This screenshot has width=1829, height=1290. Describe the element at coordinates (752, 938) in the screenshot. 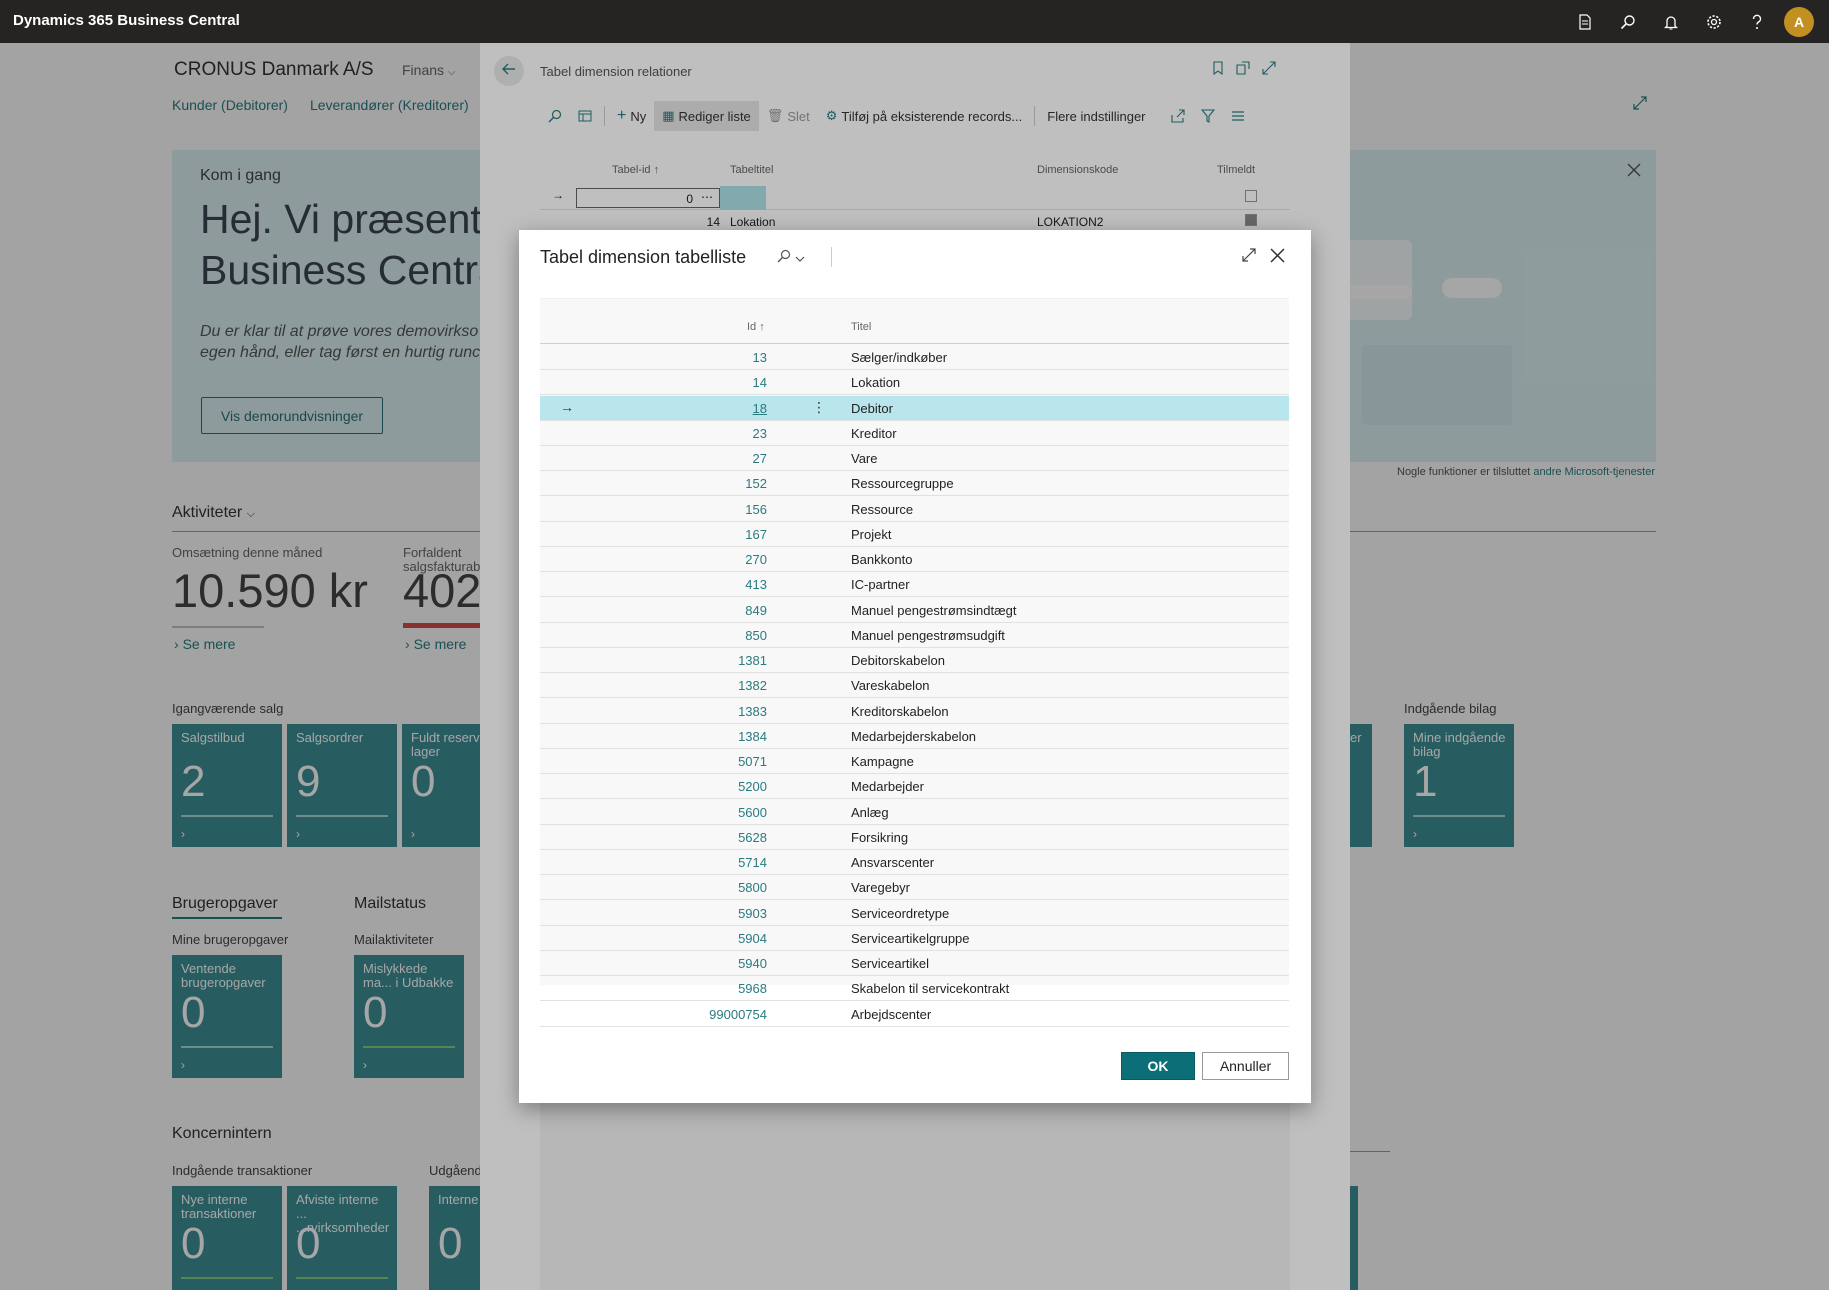

I see `id-cell: 5904` at that location.